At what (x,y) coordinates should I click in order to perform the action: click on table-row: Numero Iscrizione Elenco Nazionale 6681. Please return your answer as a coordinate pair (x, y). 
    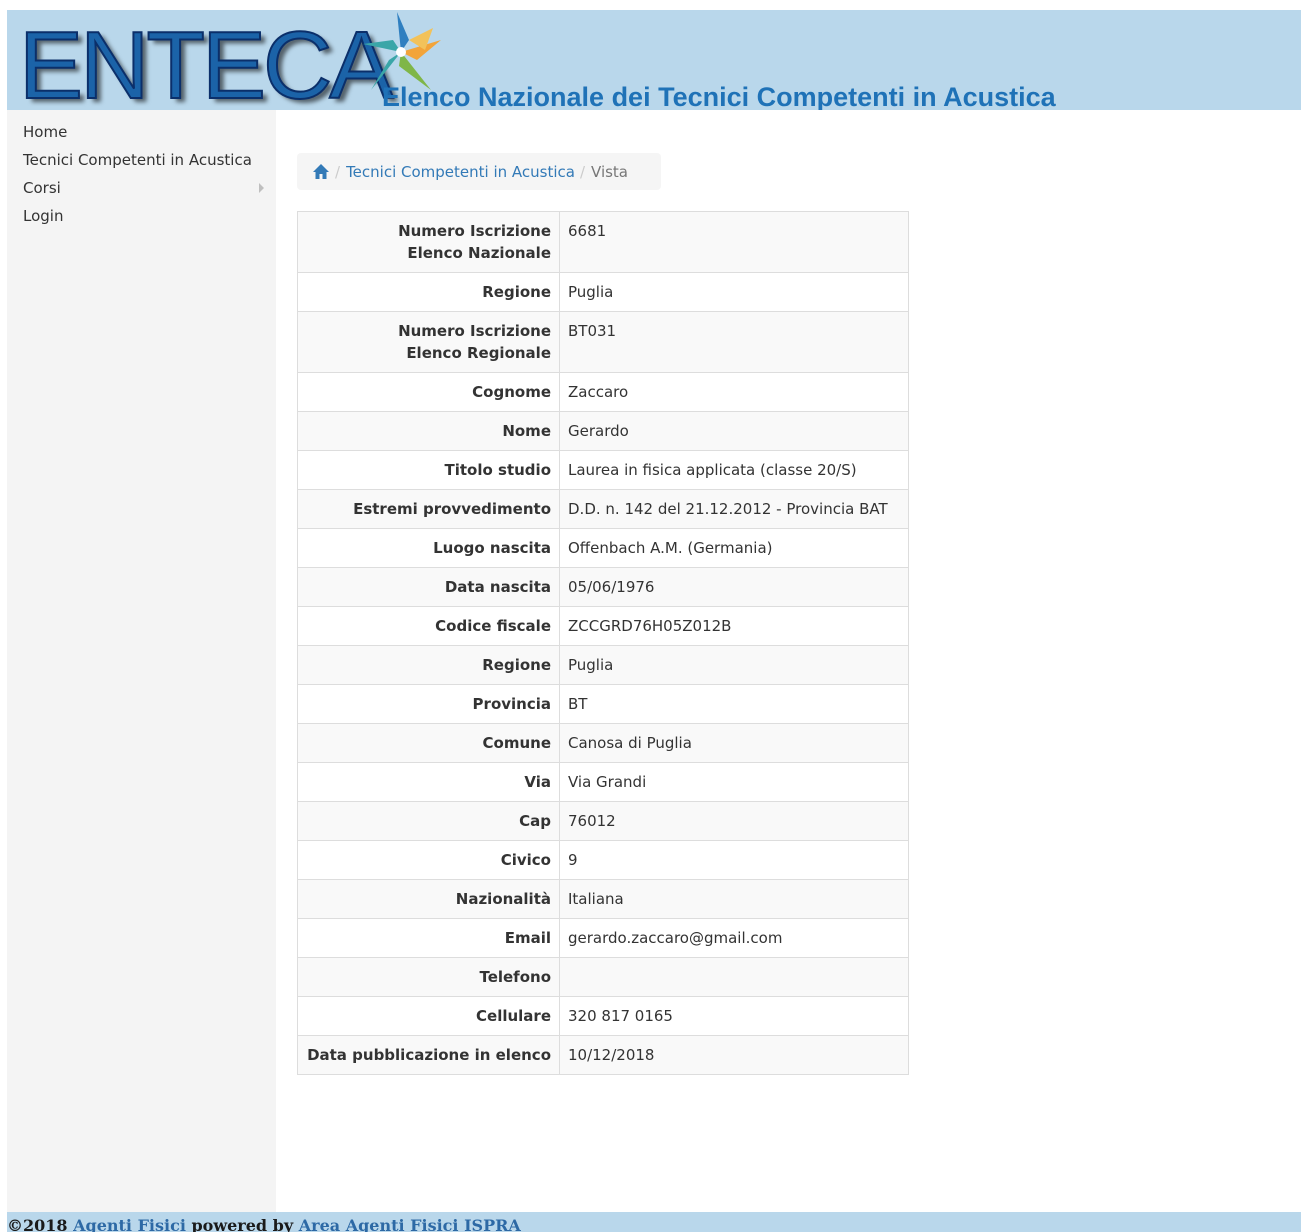
    Looking at the image, I should click on (603, 242).